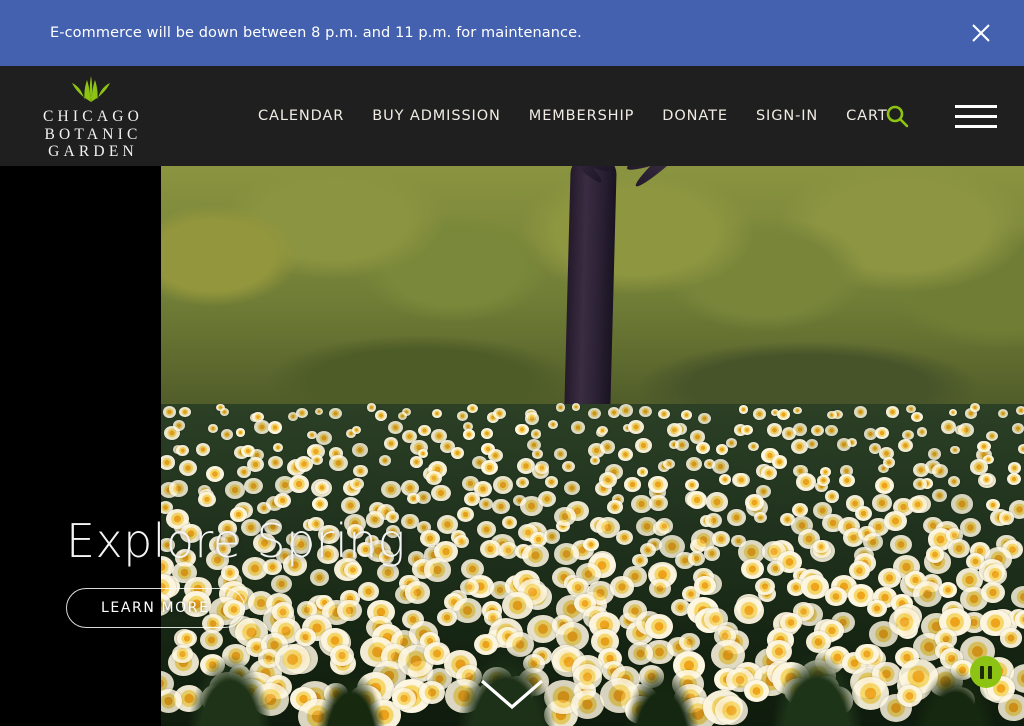  Describe the element at coordinates (695, 116) in the screenshot. I see `nav-item-donate: DONATE` at that location.